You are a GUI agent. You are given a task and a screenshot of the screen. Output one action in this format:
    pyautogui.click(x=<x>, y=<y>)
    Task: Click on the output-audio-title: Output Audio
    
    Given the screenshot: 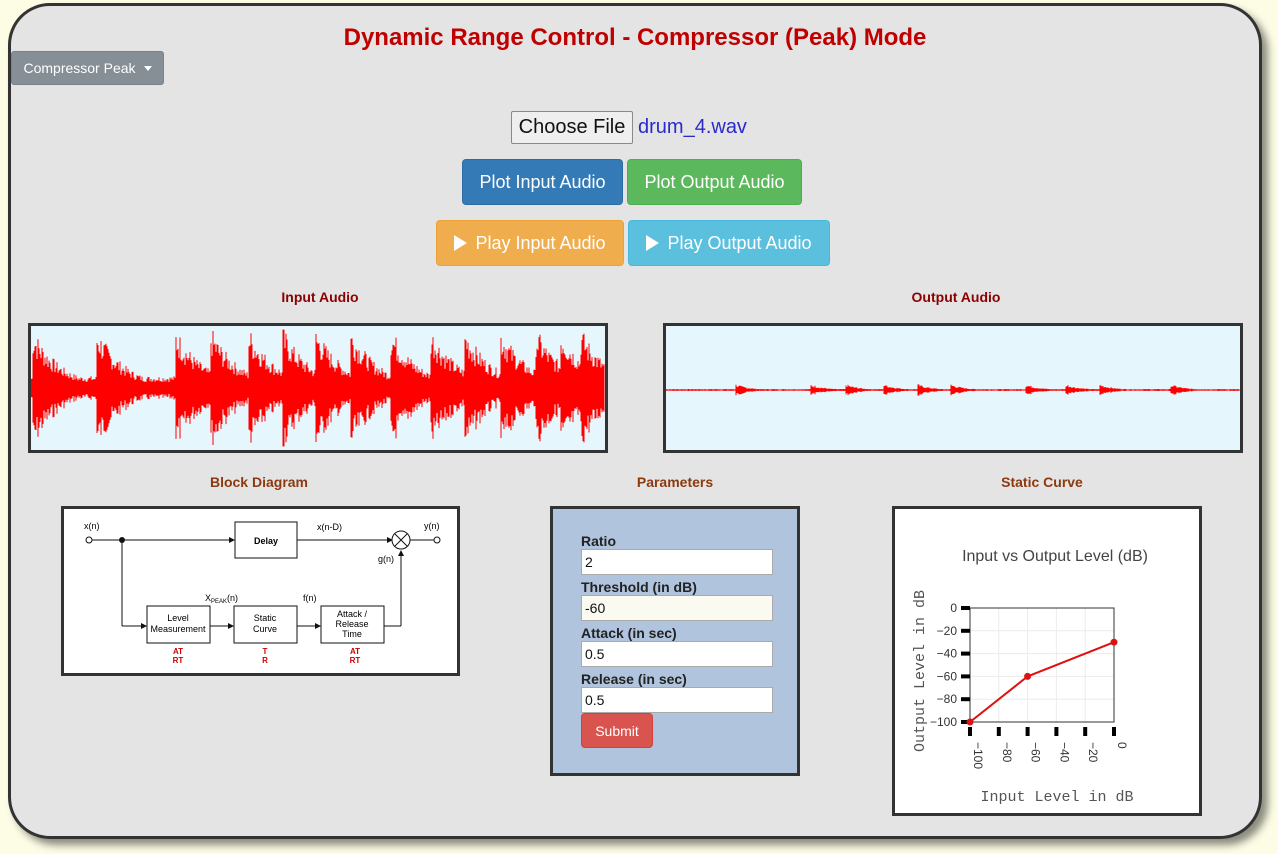 What is the action you would take?
    pyautogui.click(x=956, y=297)
    